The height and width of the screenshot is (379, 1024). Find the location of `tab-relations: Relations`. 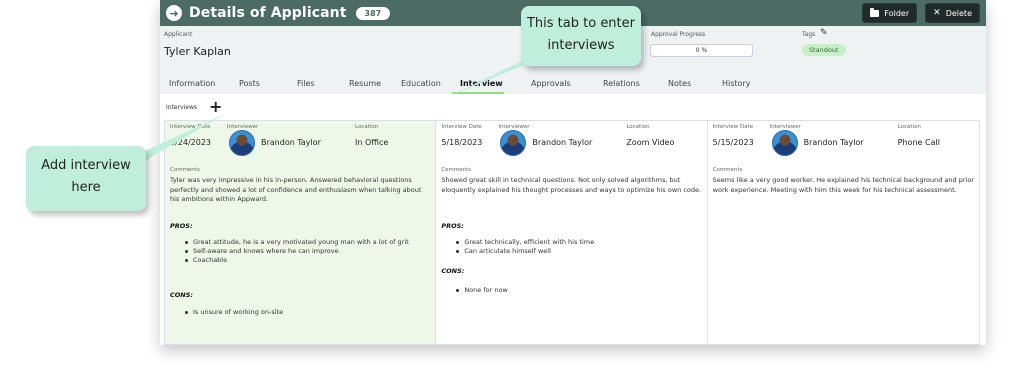

tab-relations: Relations is located at coordinates (621, 83).